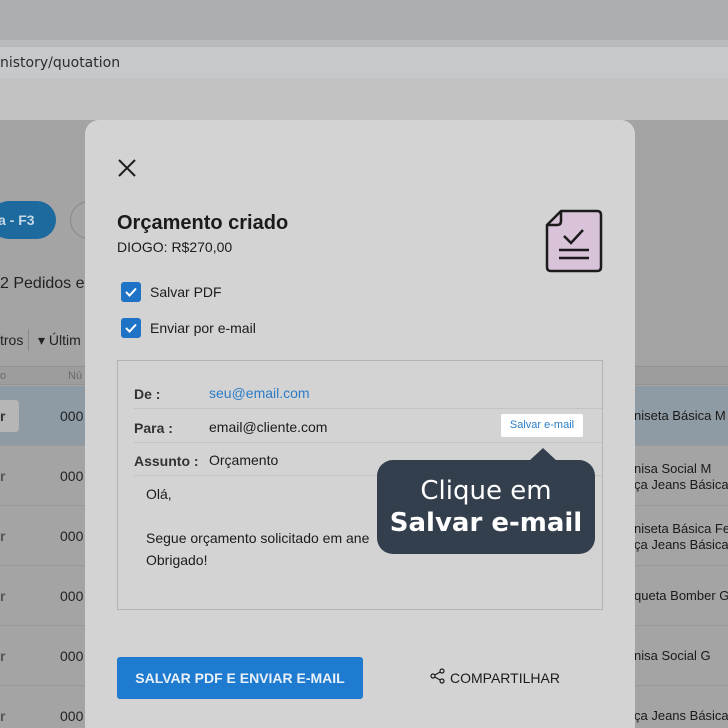 The height and width of the screenshot is (728, 728). Describe the element at coordinates (11, 340) in the screenshot. I see `bg-filters-label: tros` at that location.